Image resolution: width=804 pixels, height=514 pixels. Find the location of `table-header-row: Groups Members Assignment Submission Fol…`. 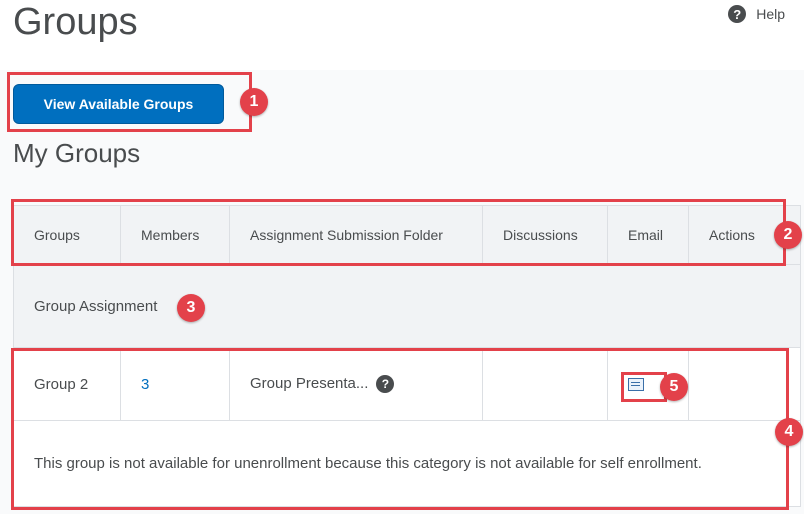

table-header-row: Groups Members Assignment Submission Fol… is located at coordinates (407, 235).